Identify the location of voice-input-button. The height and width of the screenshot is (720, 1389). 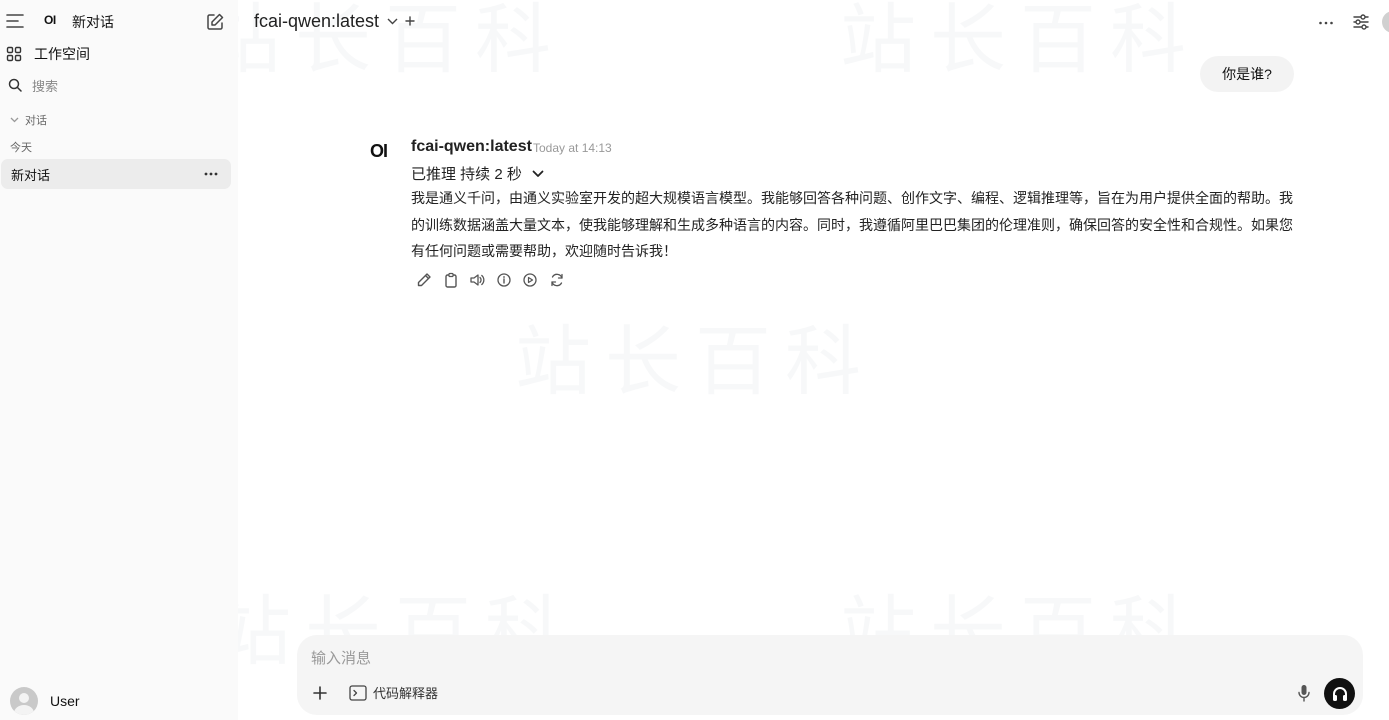
(1304, 693).